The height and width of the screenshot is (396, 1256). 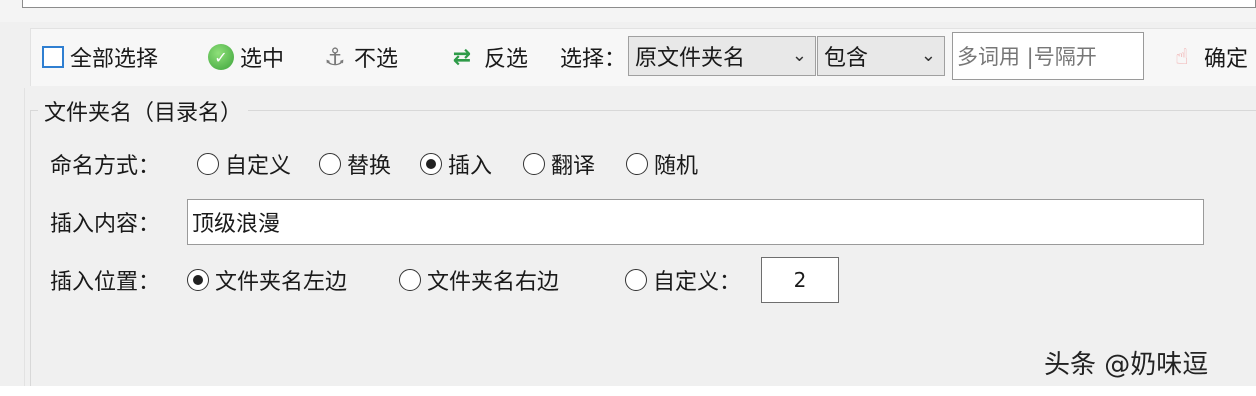 I want to click on select-all-label: 全部选择, so click(x=114, y=59).